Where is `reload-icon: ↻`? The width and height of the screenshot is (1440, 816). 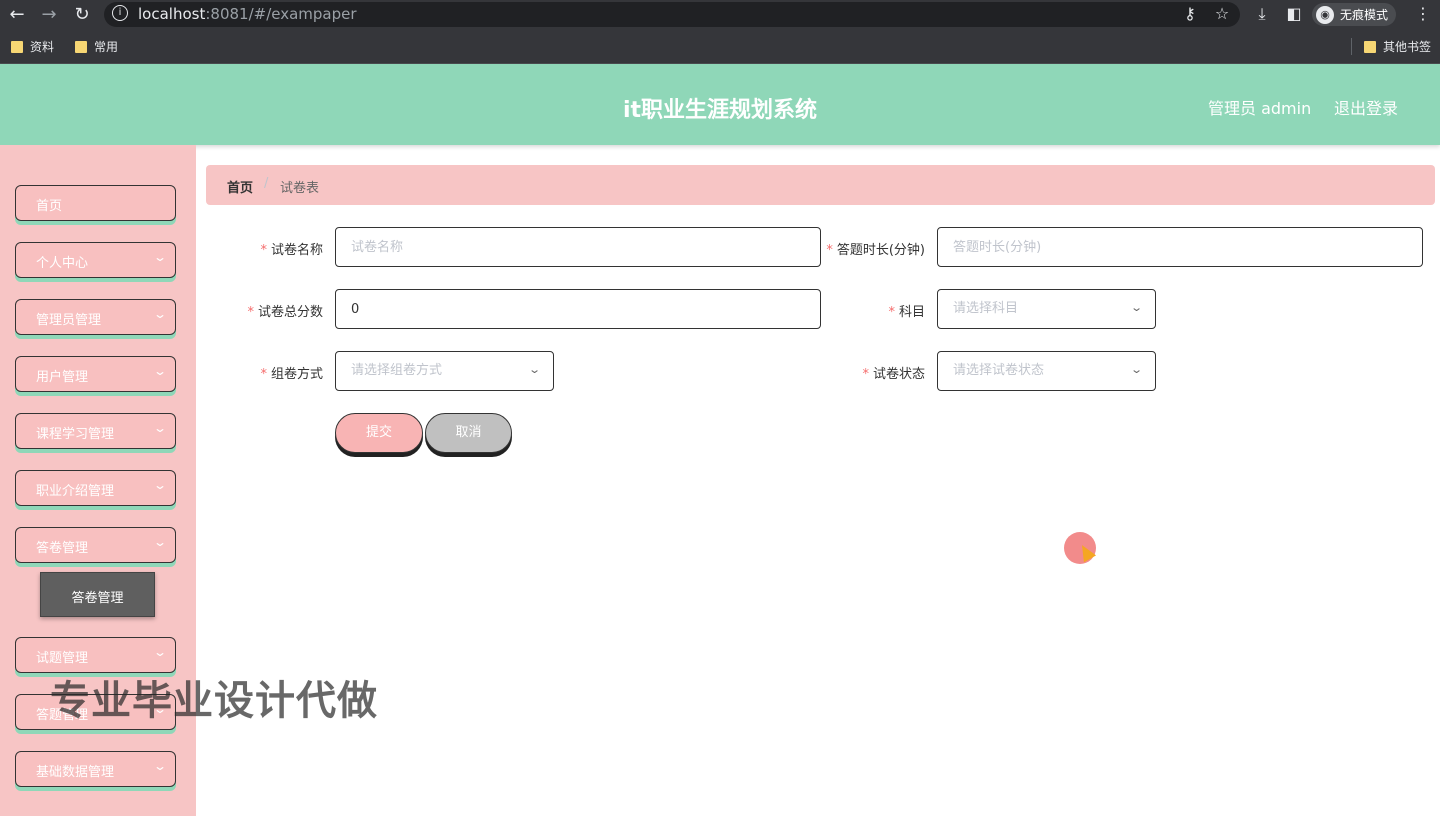 reload-icon: ↻ is located at coordinates (82, 15).